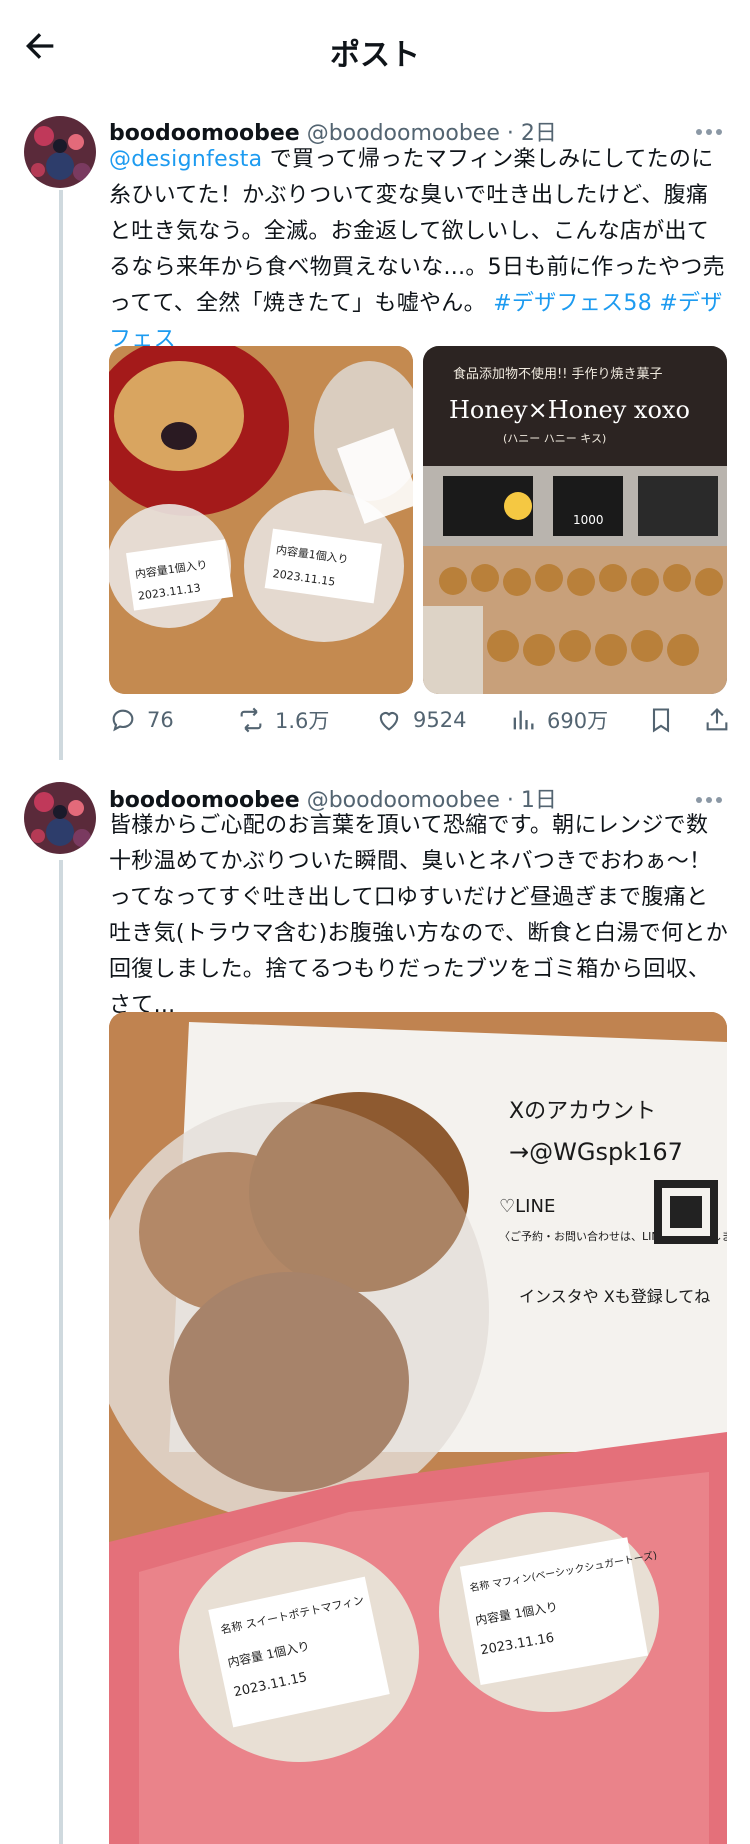  I want to click on paper-account-text: Xのアカウント, so click(582, 1111).